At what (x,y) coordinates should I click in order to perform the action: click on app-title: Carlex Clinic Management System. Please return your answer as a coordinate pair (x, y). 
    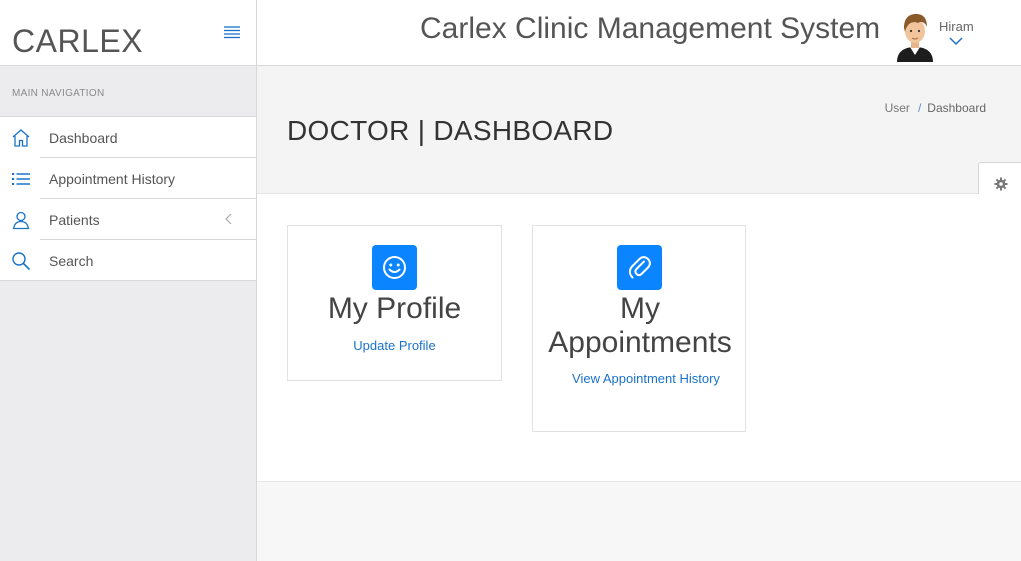
    Looking at the image, I should click on (650, 28).